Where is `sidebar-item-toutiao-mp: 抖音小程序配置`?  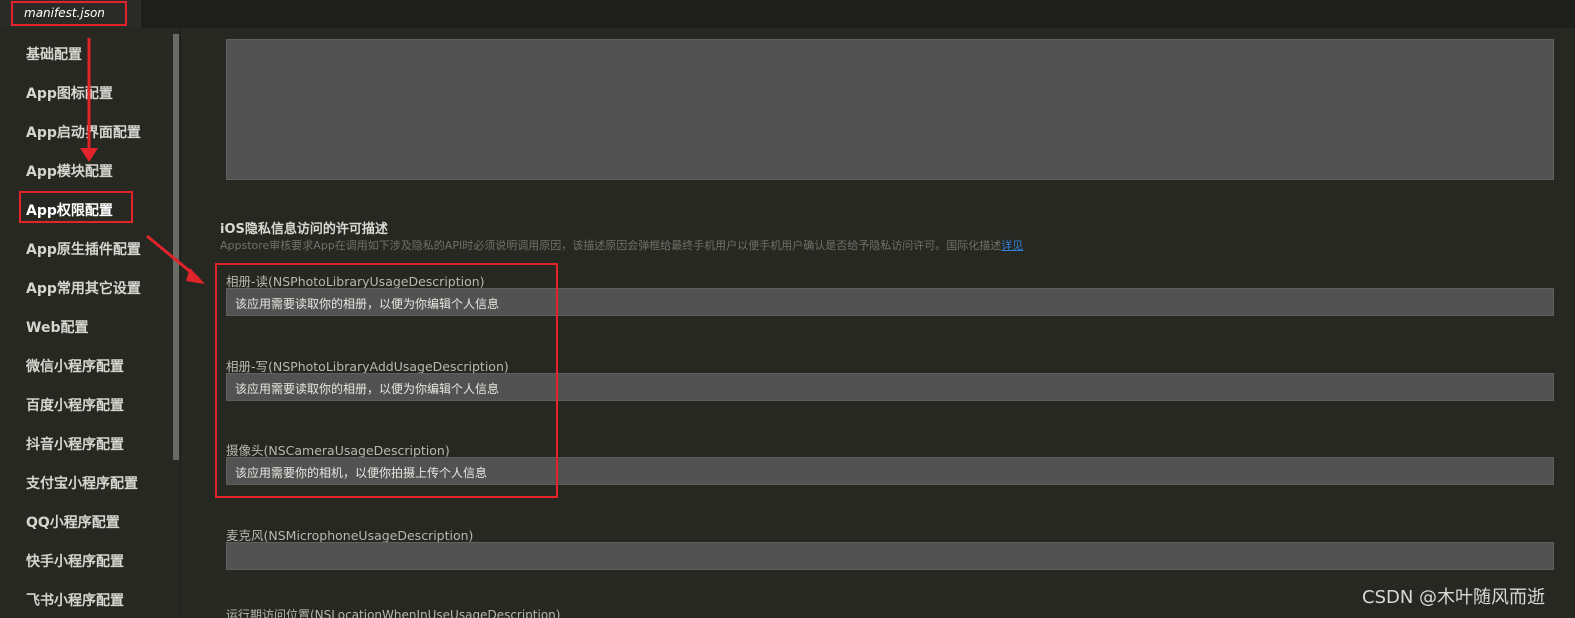
sidebar-item-toutiao-mp: 抖音小程序配置 is located at coordinates (75, 444).